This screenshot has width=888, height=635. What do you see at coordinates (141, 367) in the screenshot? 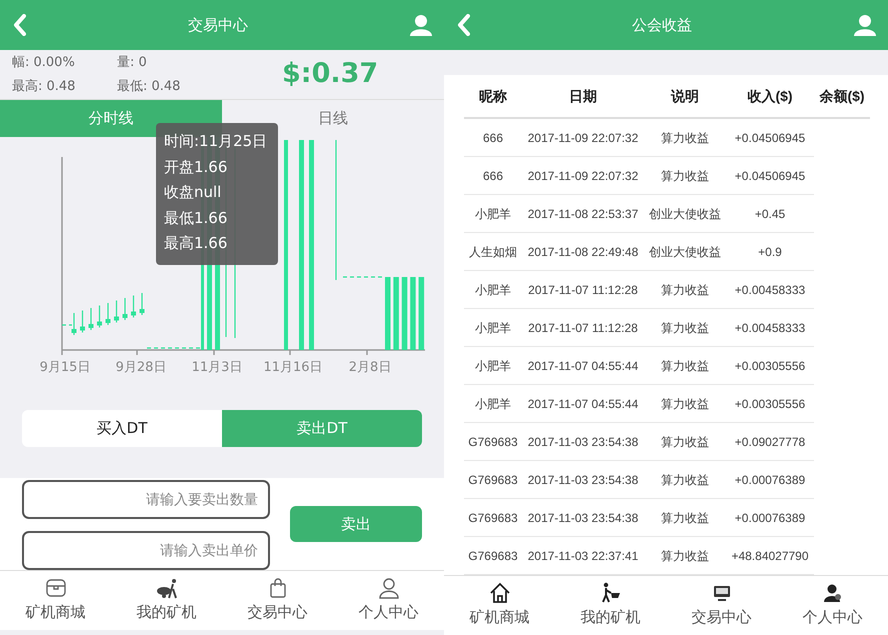
I see `axis-label: 9月28日` at bounding box center [141, 367].